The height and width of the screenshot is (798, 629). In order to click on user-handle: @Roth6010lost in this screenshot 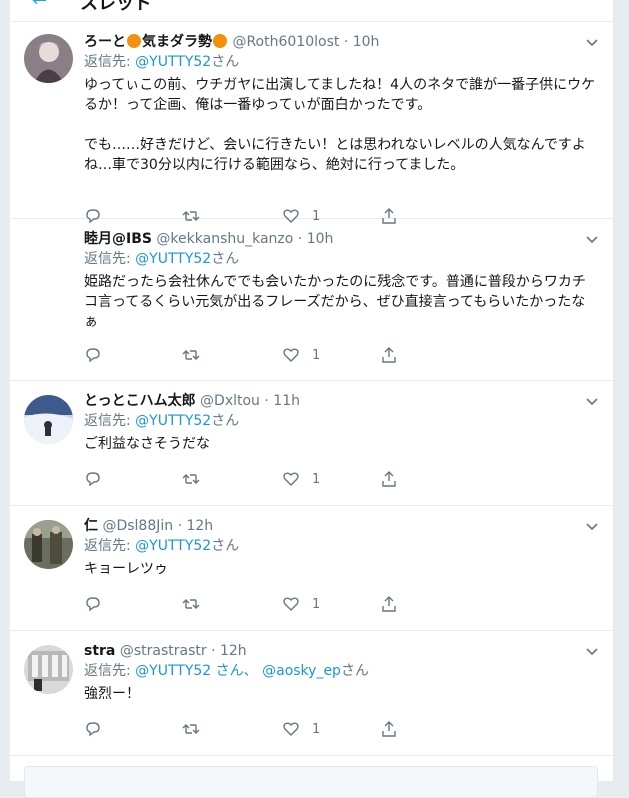, I will do `click(285, 42)`.